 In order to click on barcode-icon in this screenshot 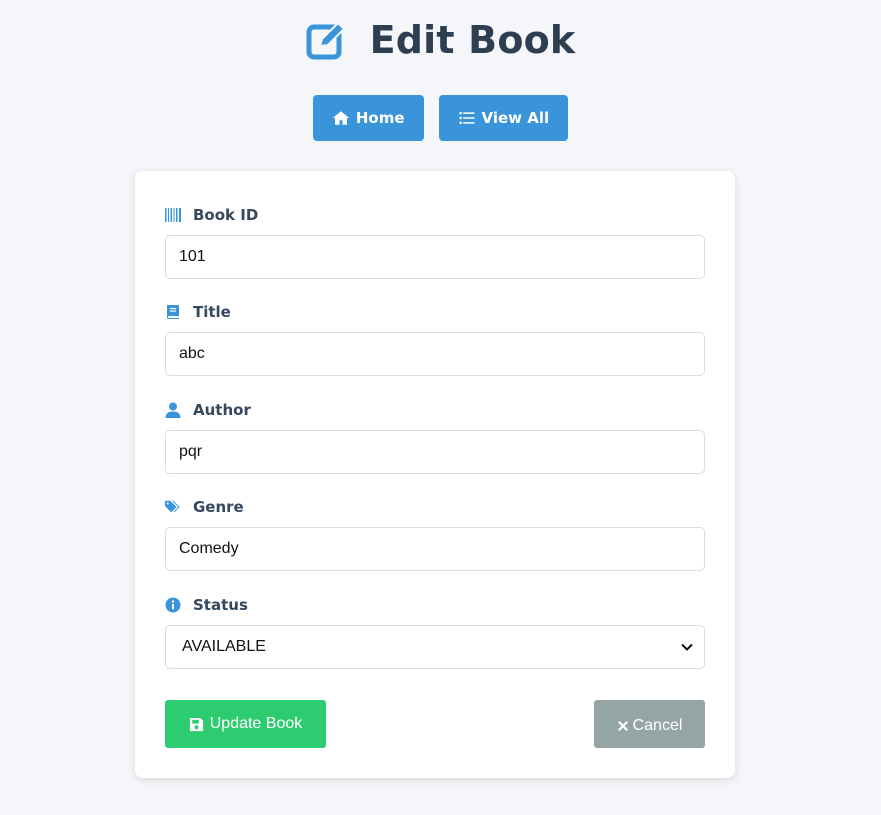, I will do `click(173, 215)`.